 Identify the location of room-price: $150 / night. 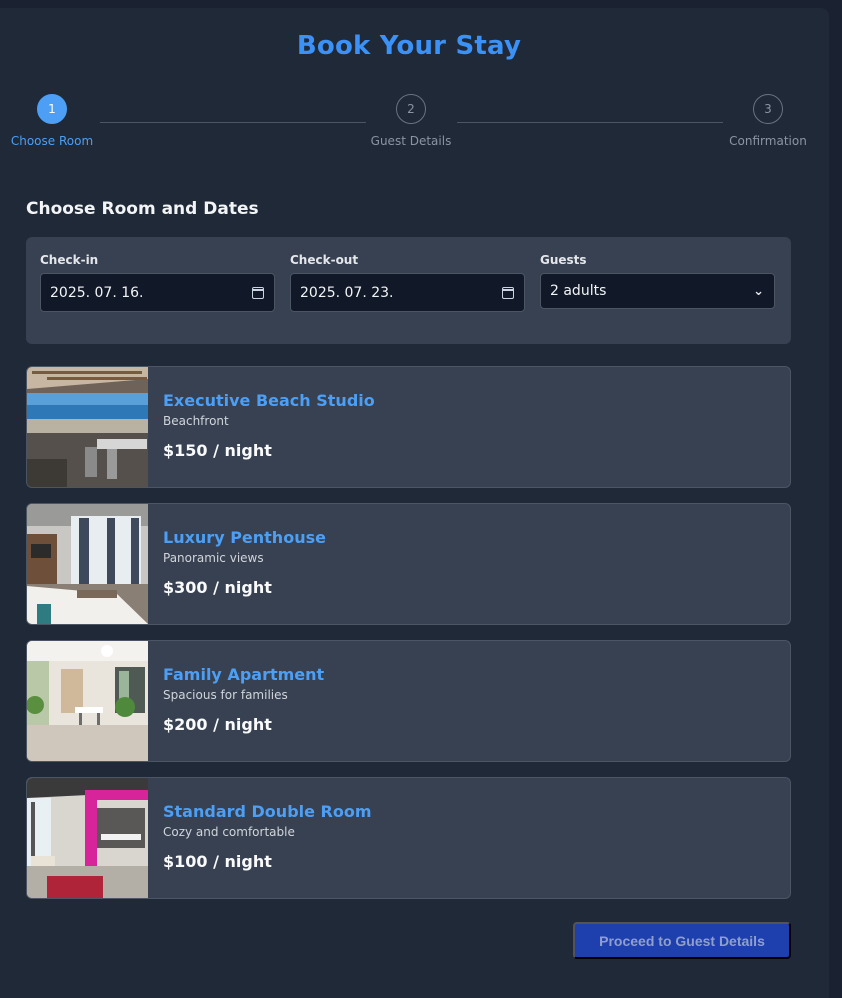
(217, 450).